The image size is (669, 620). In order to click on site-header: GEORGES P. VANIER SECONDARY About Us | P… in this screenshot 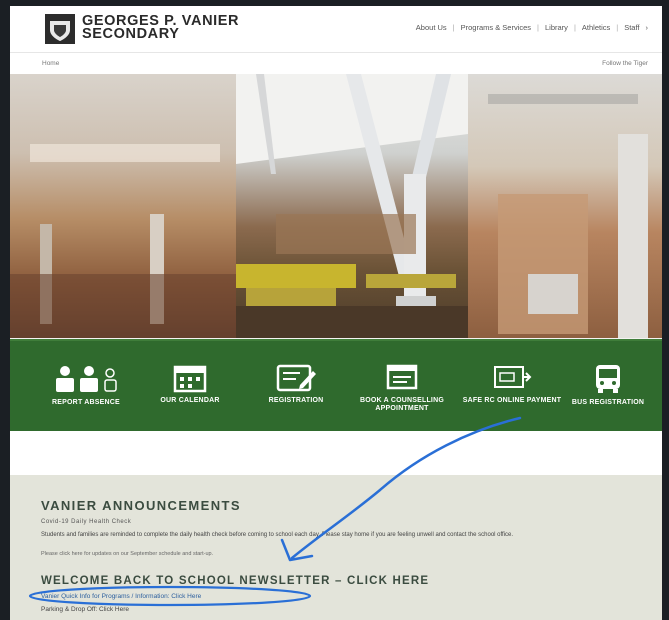, I will do `click(336, 29)`.